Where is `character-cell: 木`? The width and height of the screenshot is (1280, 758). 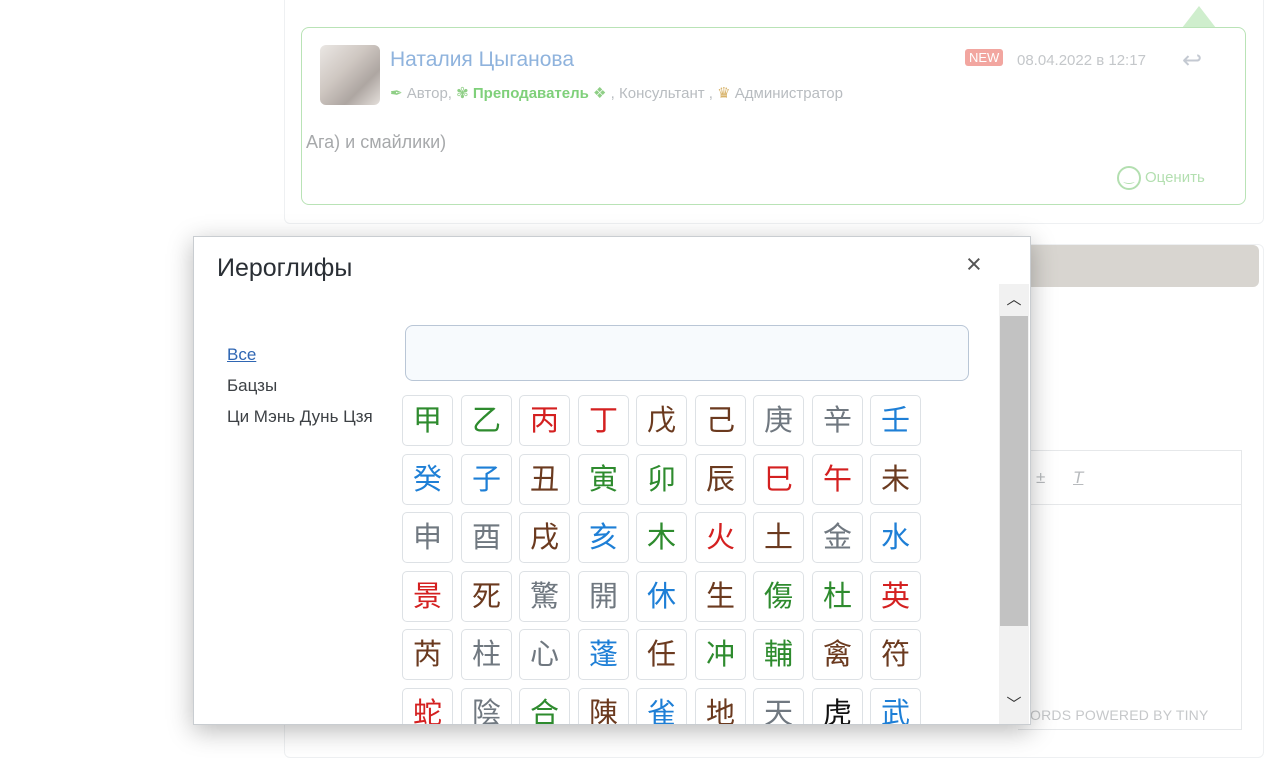
character-cell: 木 is located at coordinates (661, 537).